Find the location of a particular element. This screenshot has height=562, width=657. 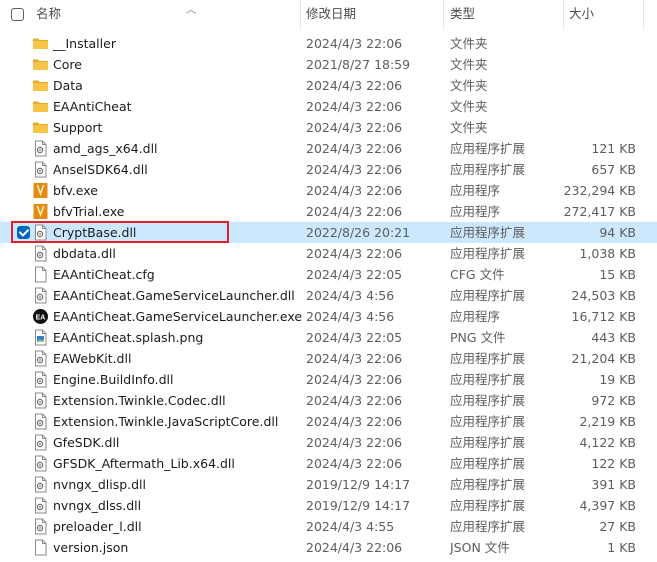

file-date: 2019/12/9 14:17 is located at coordinates (358, 505).